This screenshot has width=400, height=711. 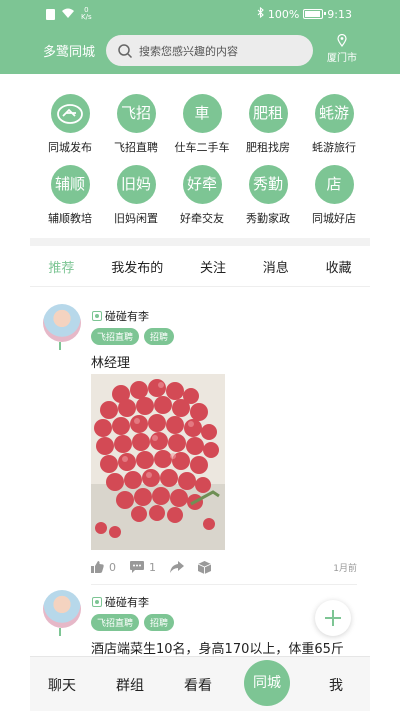 I want to click on section-divider, so click(x=200, y=242).